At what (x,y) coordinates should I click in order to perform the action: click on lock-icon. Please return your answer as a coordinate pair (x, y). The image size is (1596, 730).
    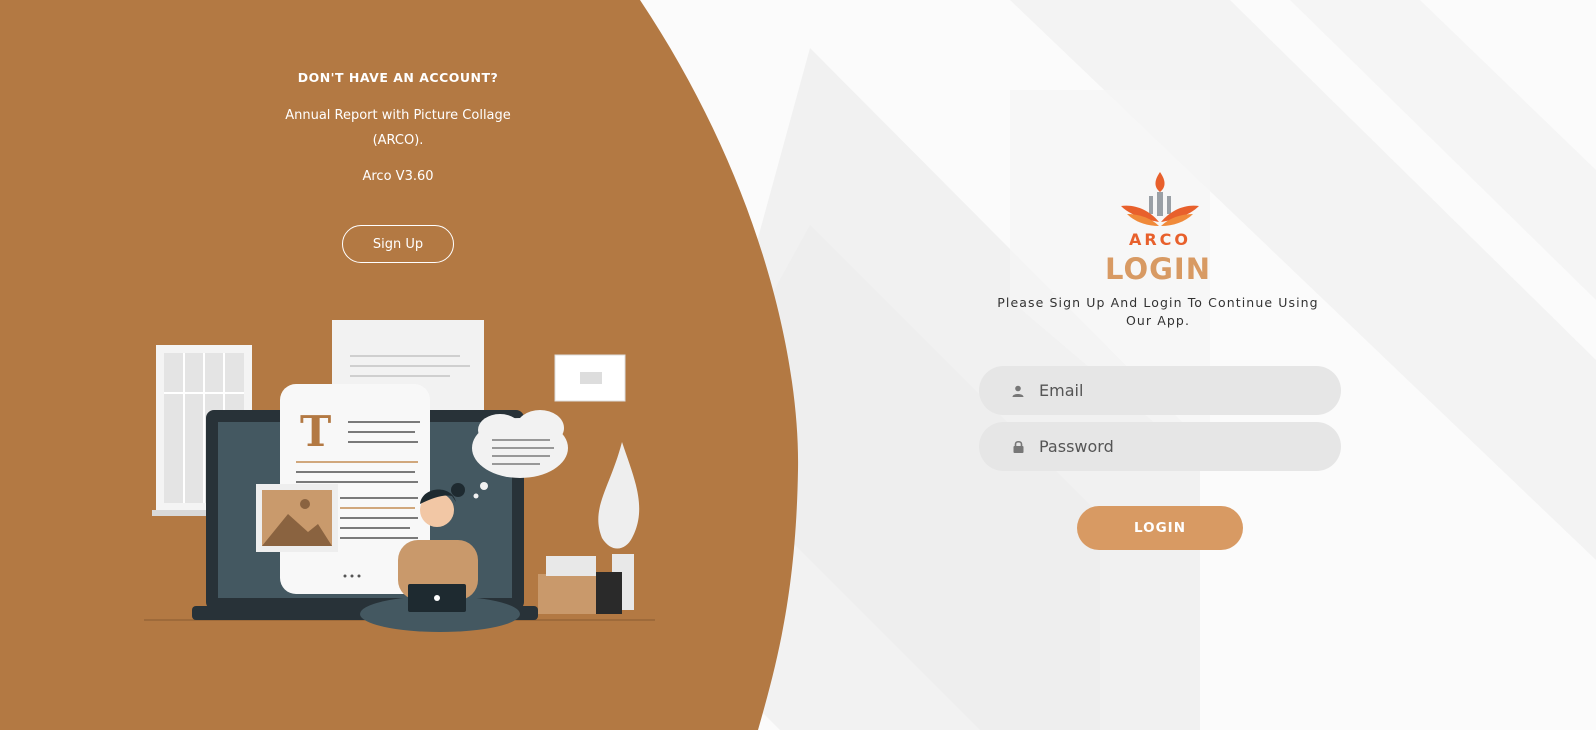
    Looking at the image, I should click on (1018, 447).